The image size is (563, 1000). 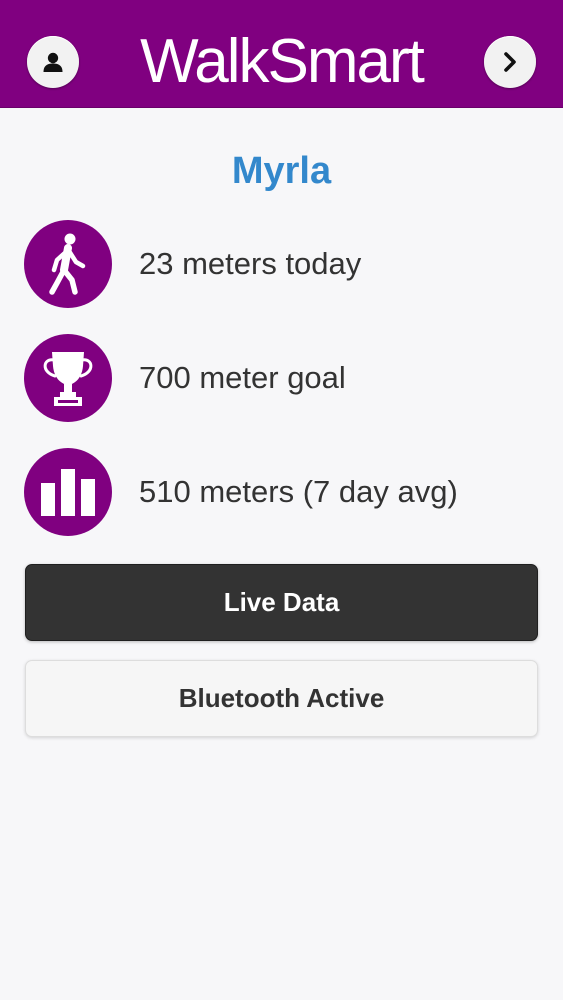 I want to click on stat-row-average: 510 meters (7 day avg), so click(x=284, y=492).